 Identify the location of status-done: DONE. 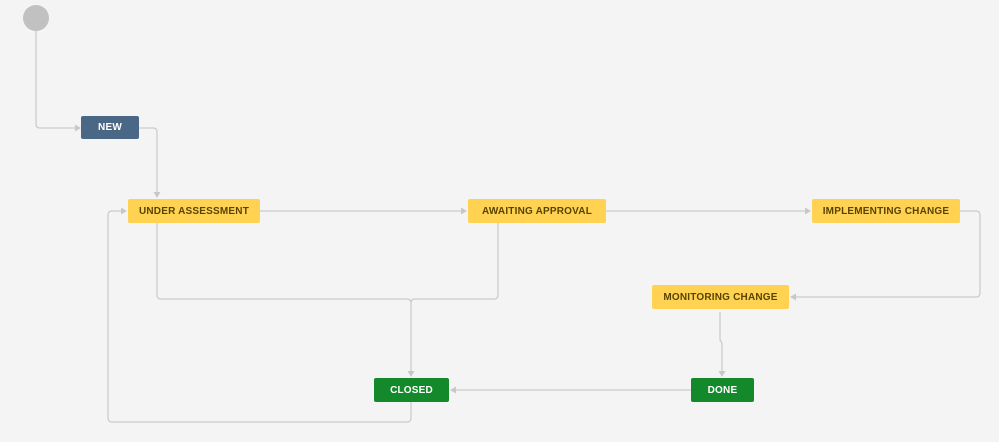
(722, 390).